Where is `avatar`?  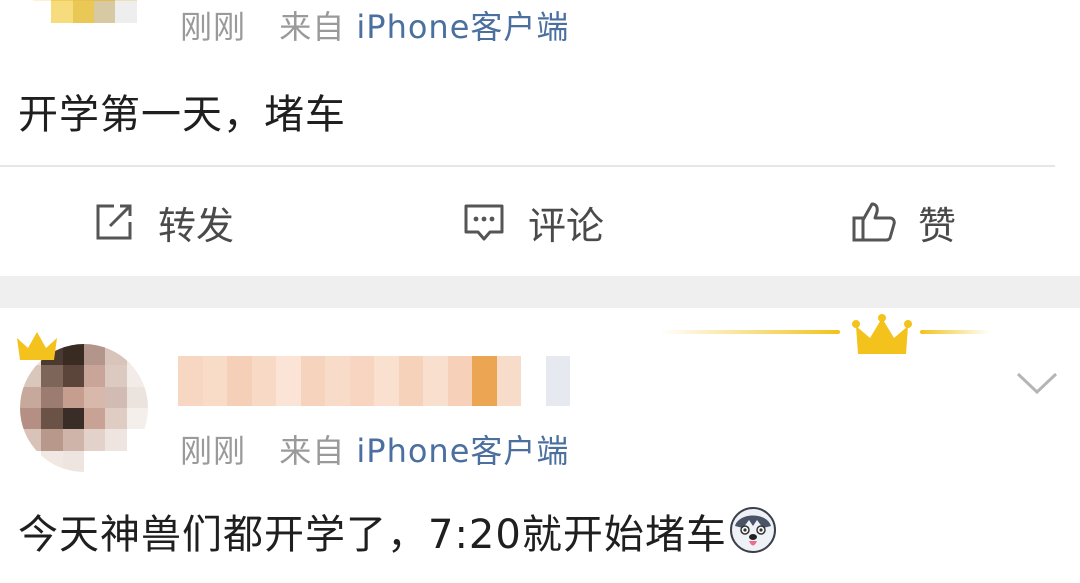 avatar is located at coordinates (94, 22).